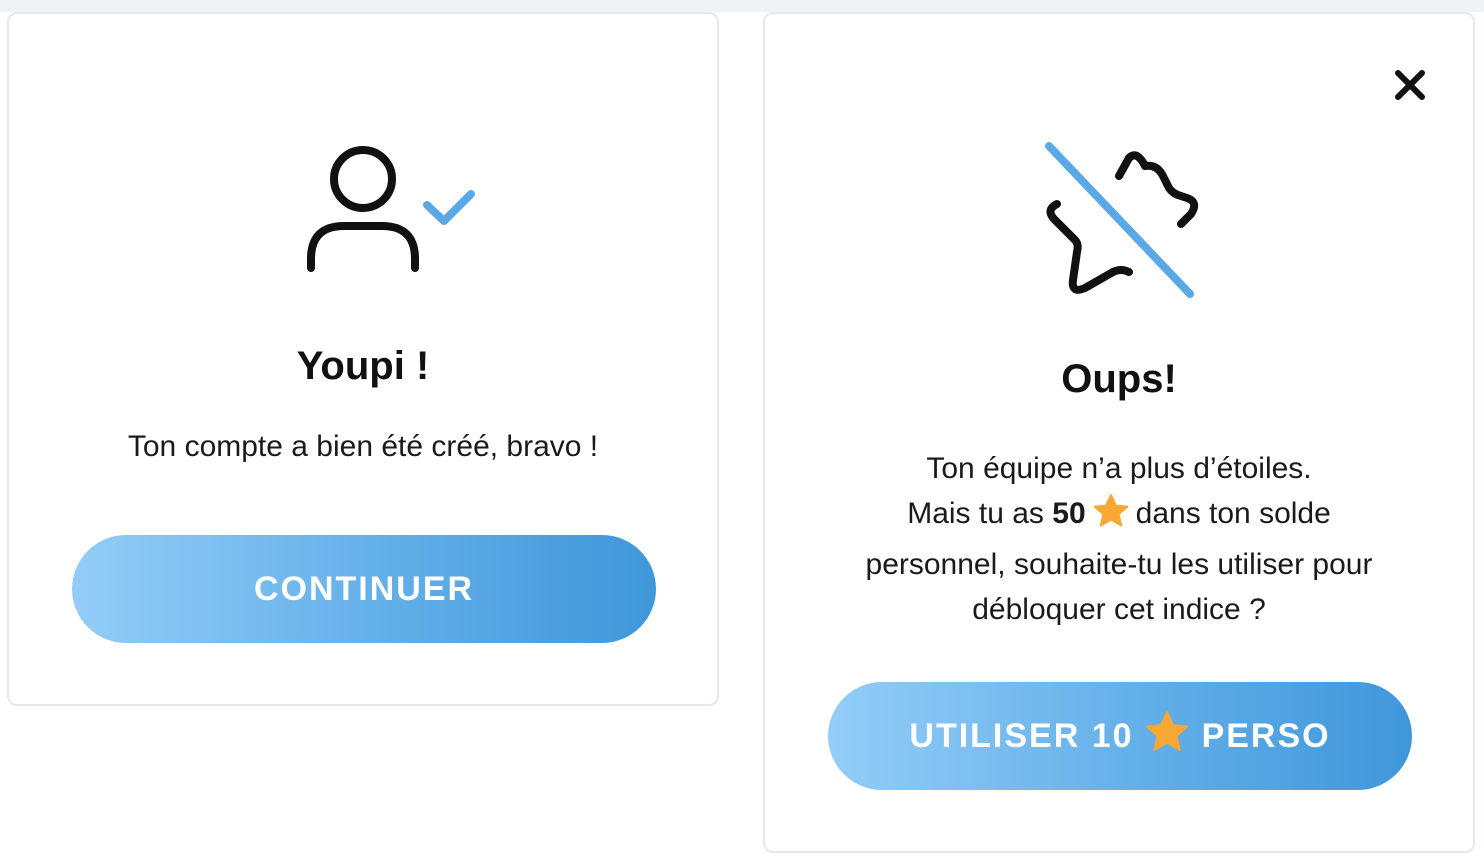 This screenshot has width=1484, height=863. I want to click on use-personal-stars-button: UTILISER 10 PERSO, so click(1120, 736).